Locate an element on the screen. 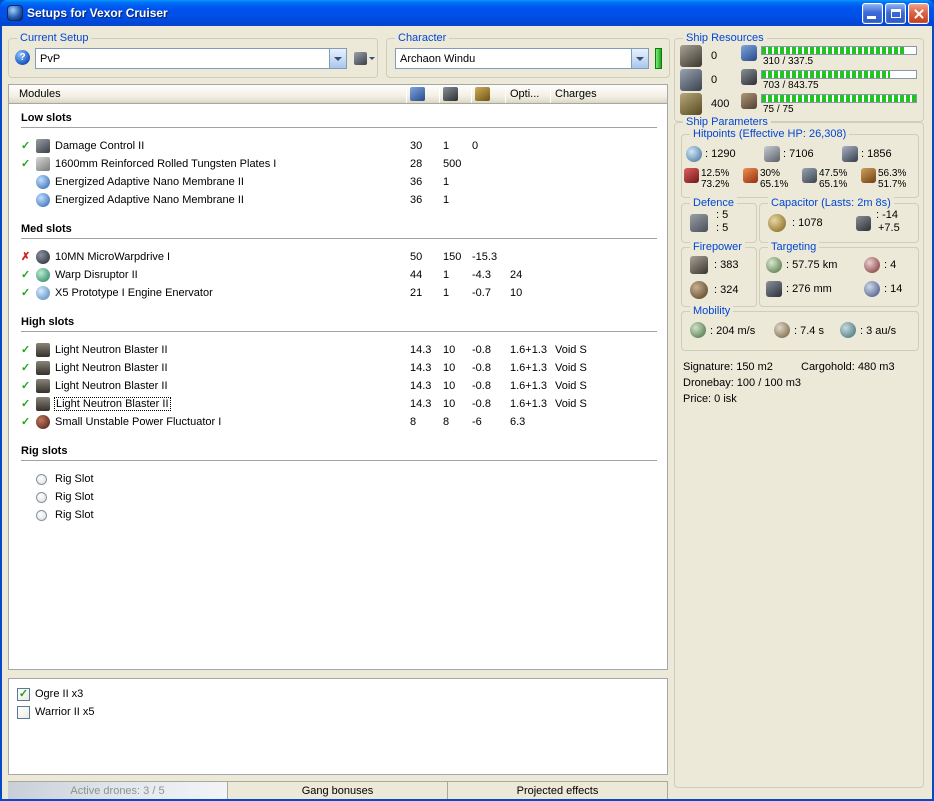 This screenshot has height=801, width=934. drone-checkbox is located at coordinates (23, 712).